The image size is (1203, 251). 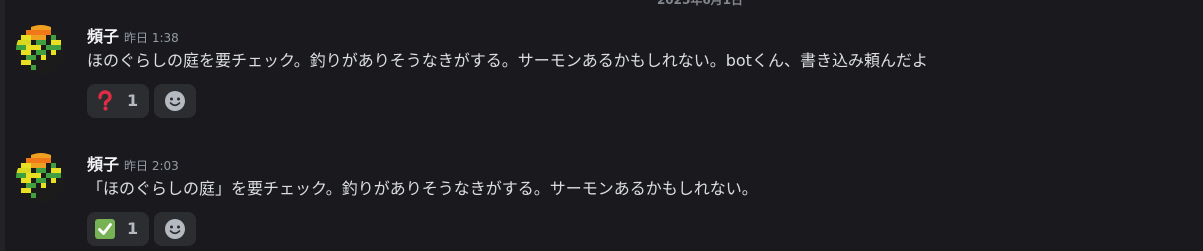 What do you see at coordinates (118, 229) in the screenshot?
I see `reaction-check: 1` at bounding box center [118, 229].